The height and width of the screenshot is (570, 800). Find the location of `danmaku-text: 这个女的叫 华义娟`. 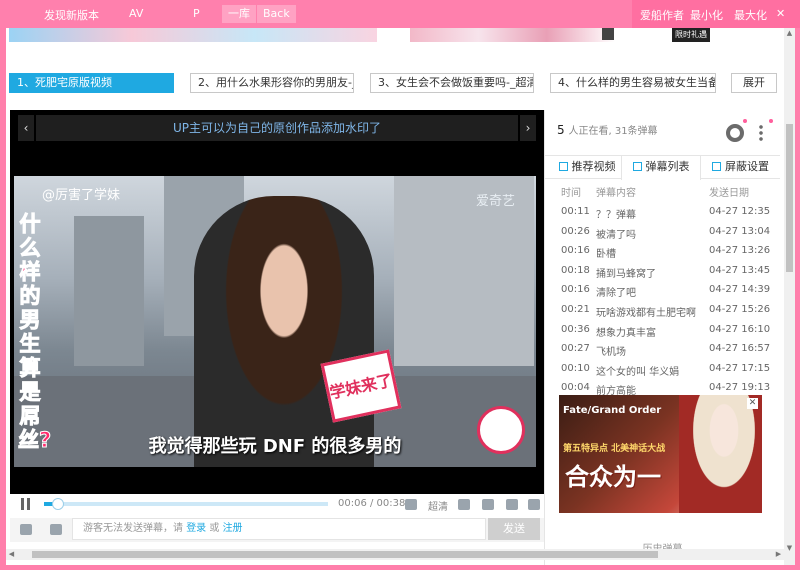

danmaku-text: 这个女的叫 华义娟 is located at coordinates (638, 372).